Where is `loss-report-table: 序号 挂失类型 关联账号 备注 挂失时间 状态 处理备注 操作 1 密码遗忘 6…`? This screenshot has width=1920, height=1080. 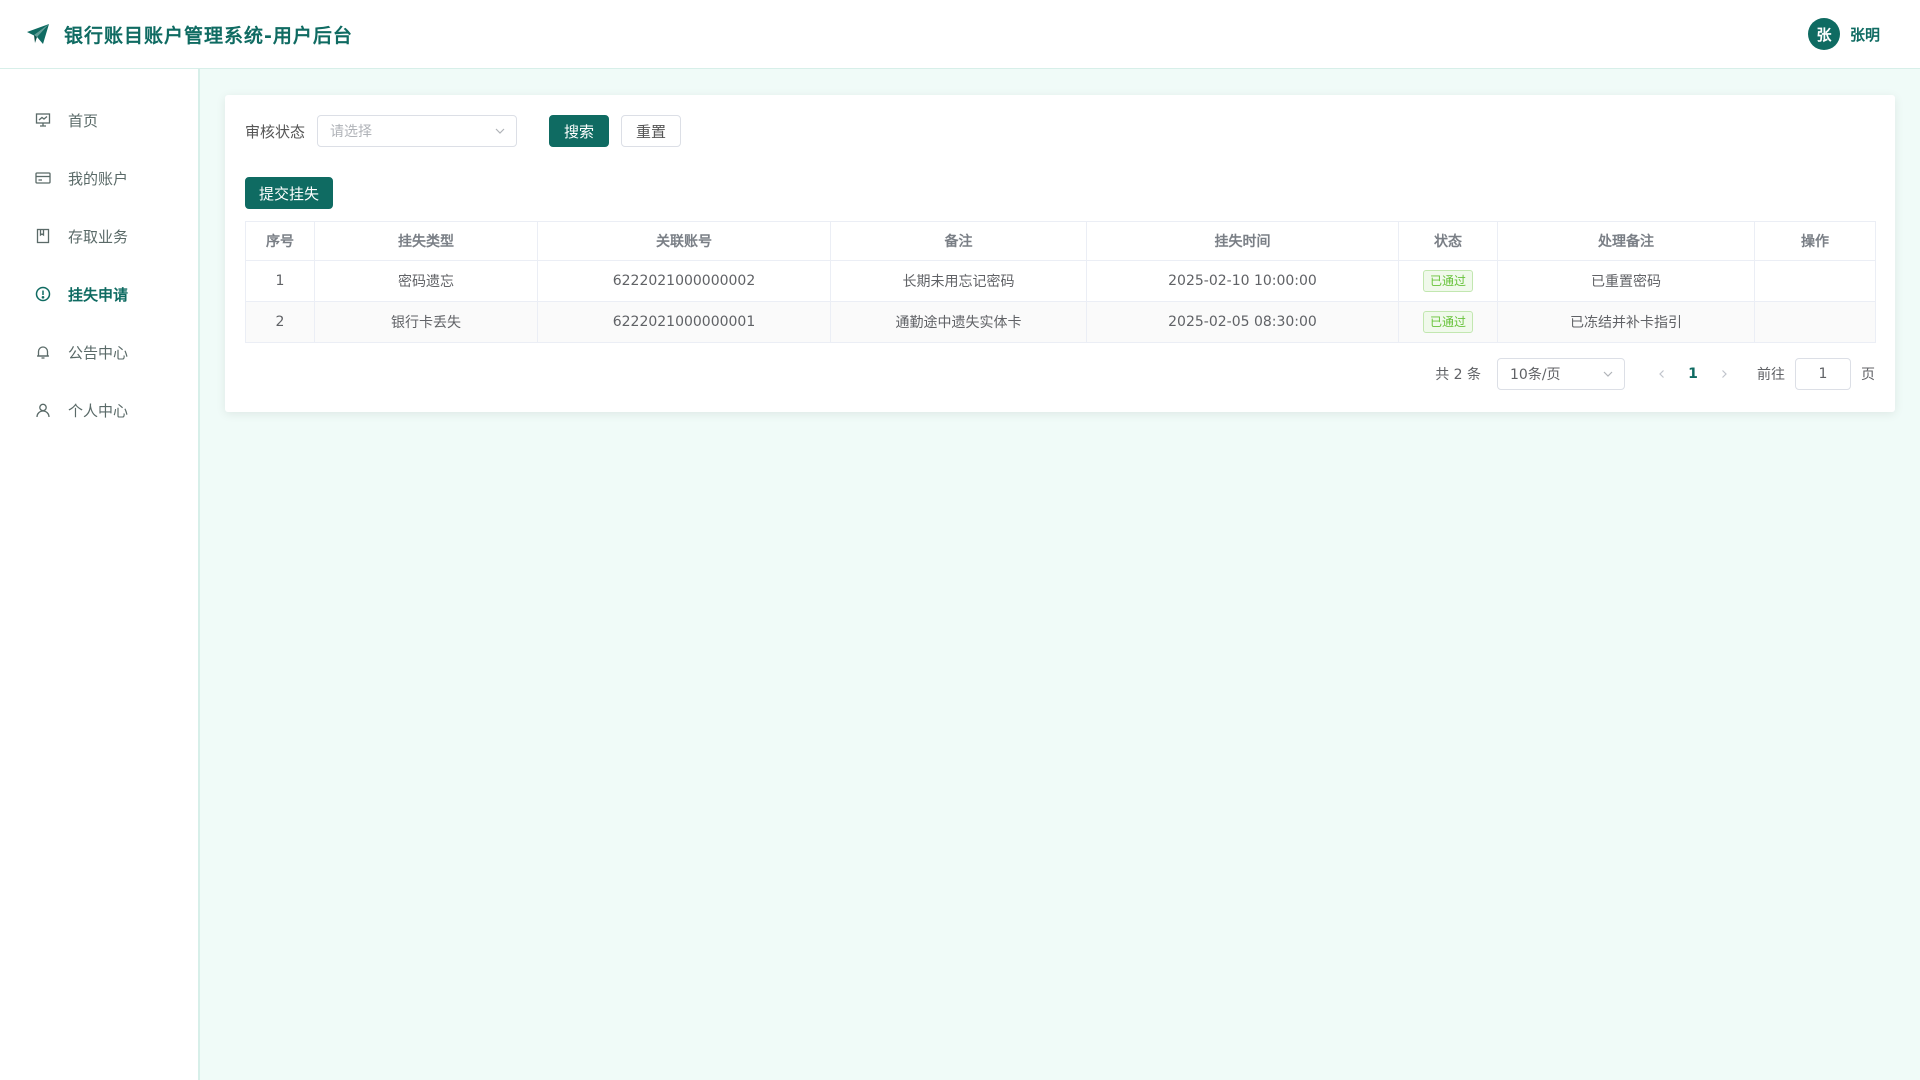 loss-report-table: 序号 挂失类型 关联账号 备注 挂失时间 状态 处理备注 操作 1 密码遗忘 6… is located at coordinates (1060, 282).